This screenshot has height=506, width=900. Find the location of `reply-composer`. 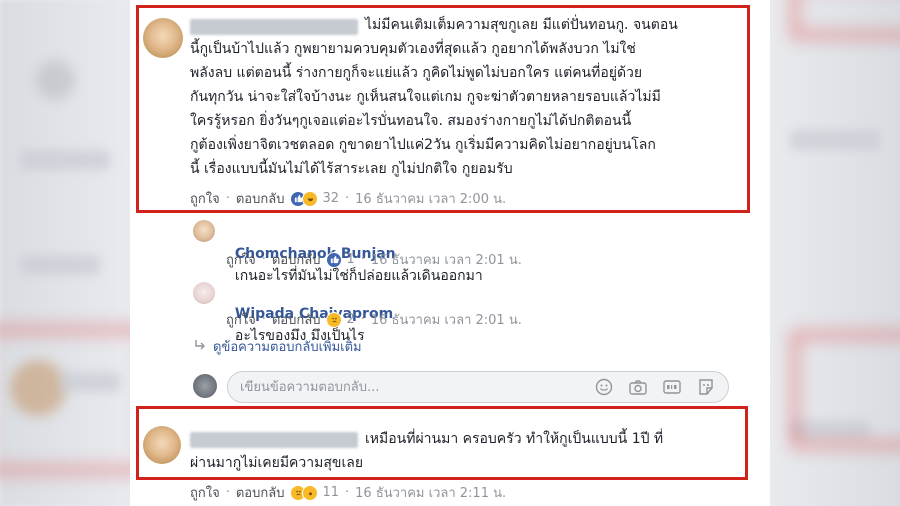

reply-composer is located at coordinates (478, 387).